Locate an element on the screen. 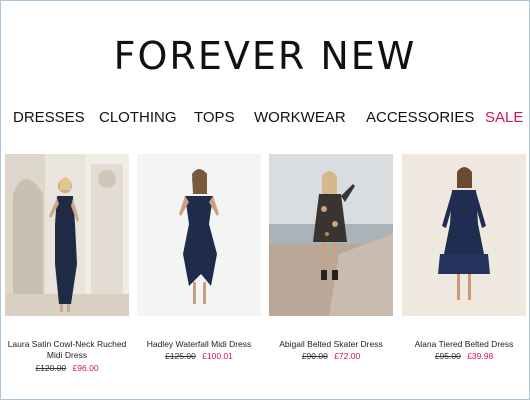 The width and height of the screenshot is (530, 400). brand-logo: FOREVER NEW is located at coordinates (265, 56).